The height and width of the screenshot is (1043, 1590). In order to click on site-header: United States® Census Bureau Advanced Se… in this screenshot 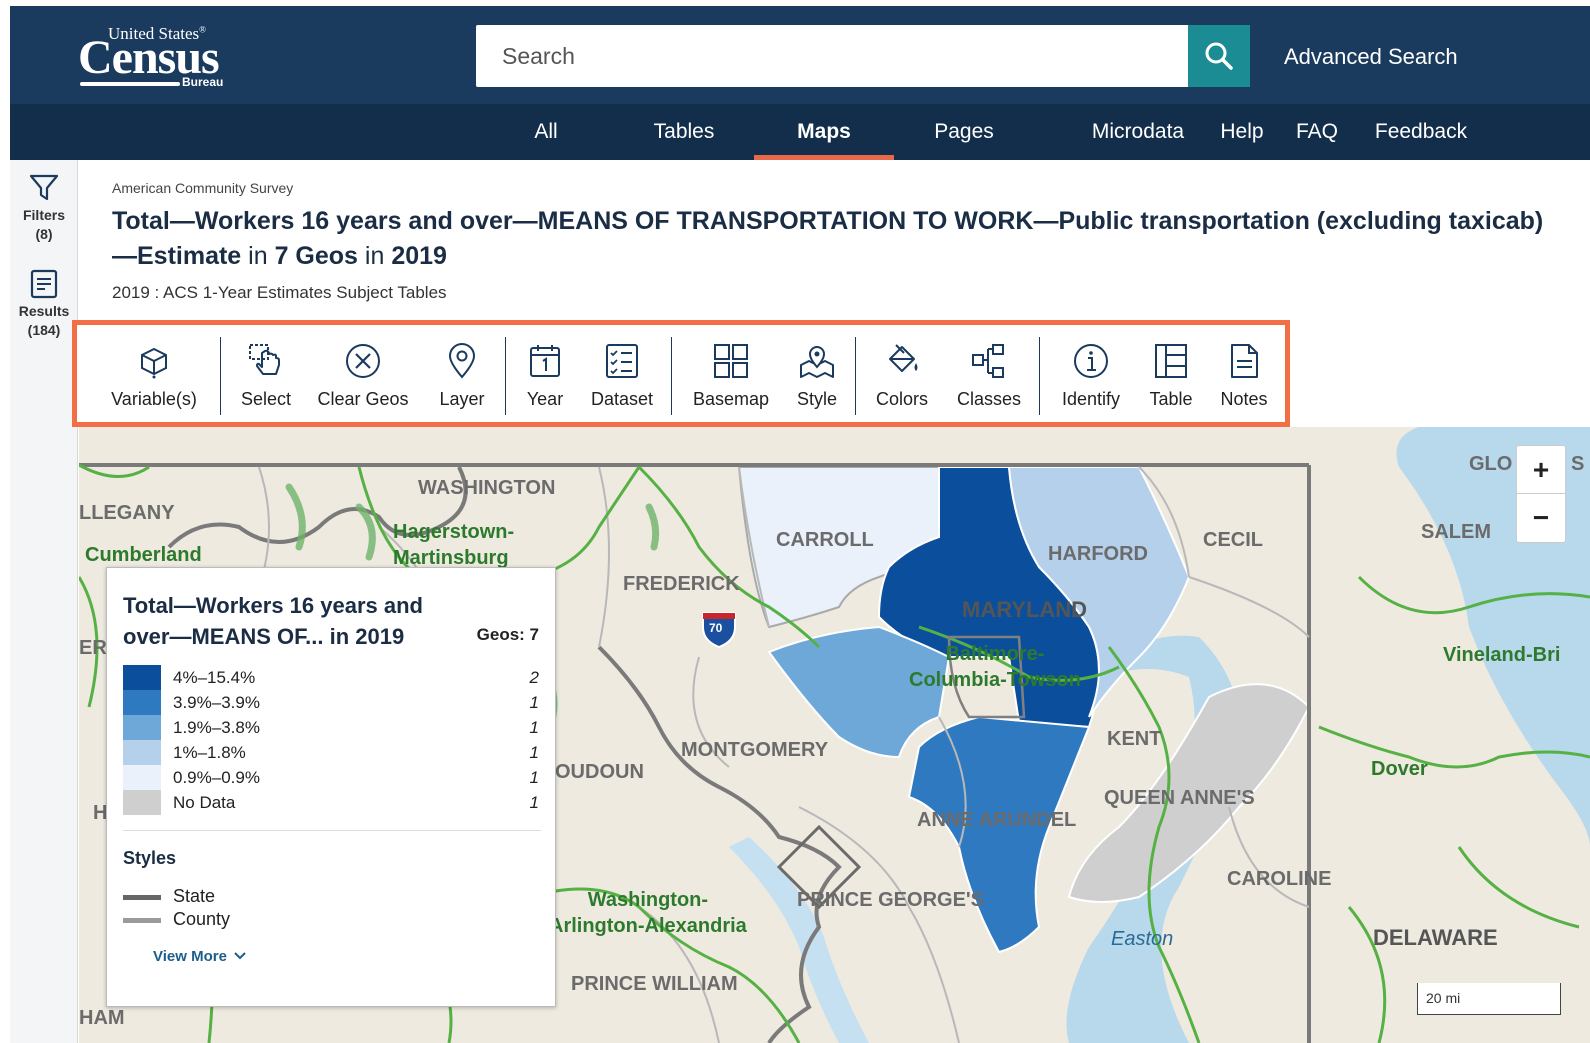, I will do `click(800, 55)`.